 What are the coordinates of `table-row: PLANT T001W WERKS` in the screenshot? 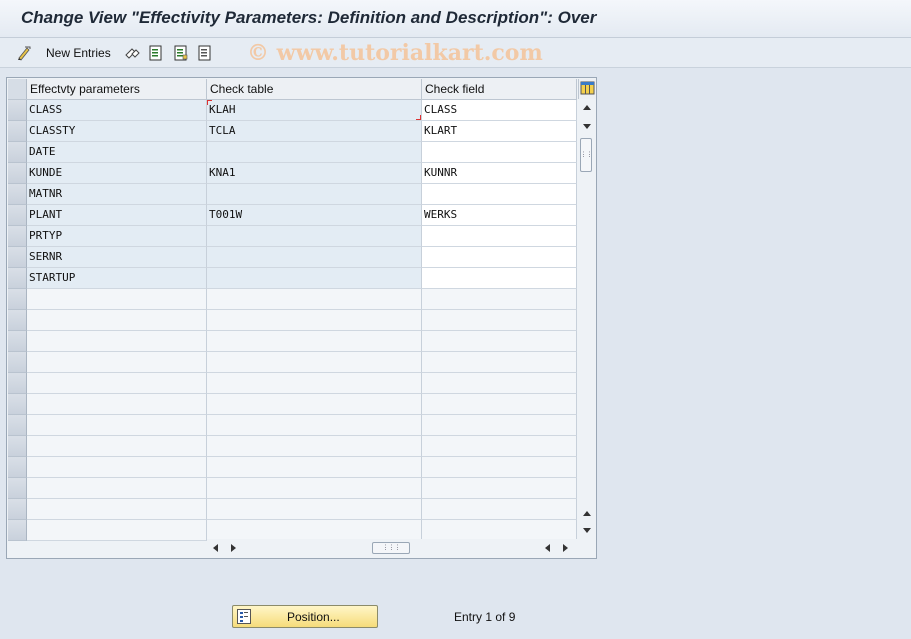 It's located at (292, 215).